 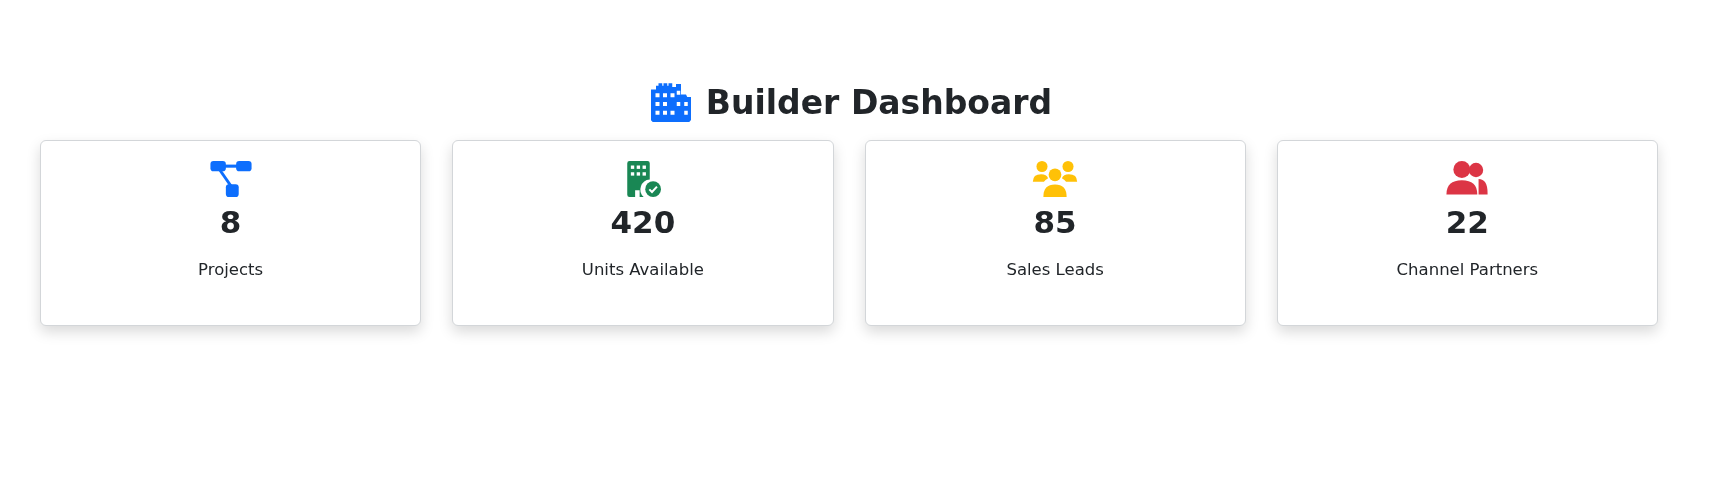 What do you see at coordinates (231, 269) in the screenshot?
I see `stat-label: Projects` at bounding box center [231, 269].